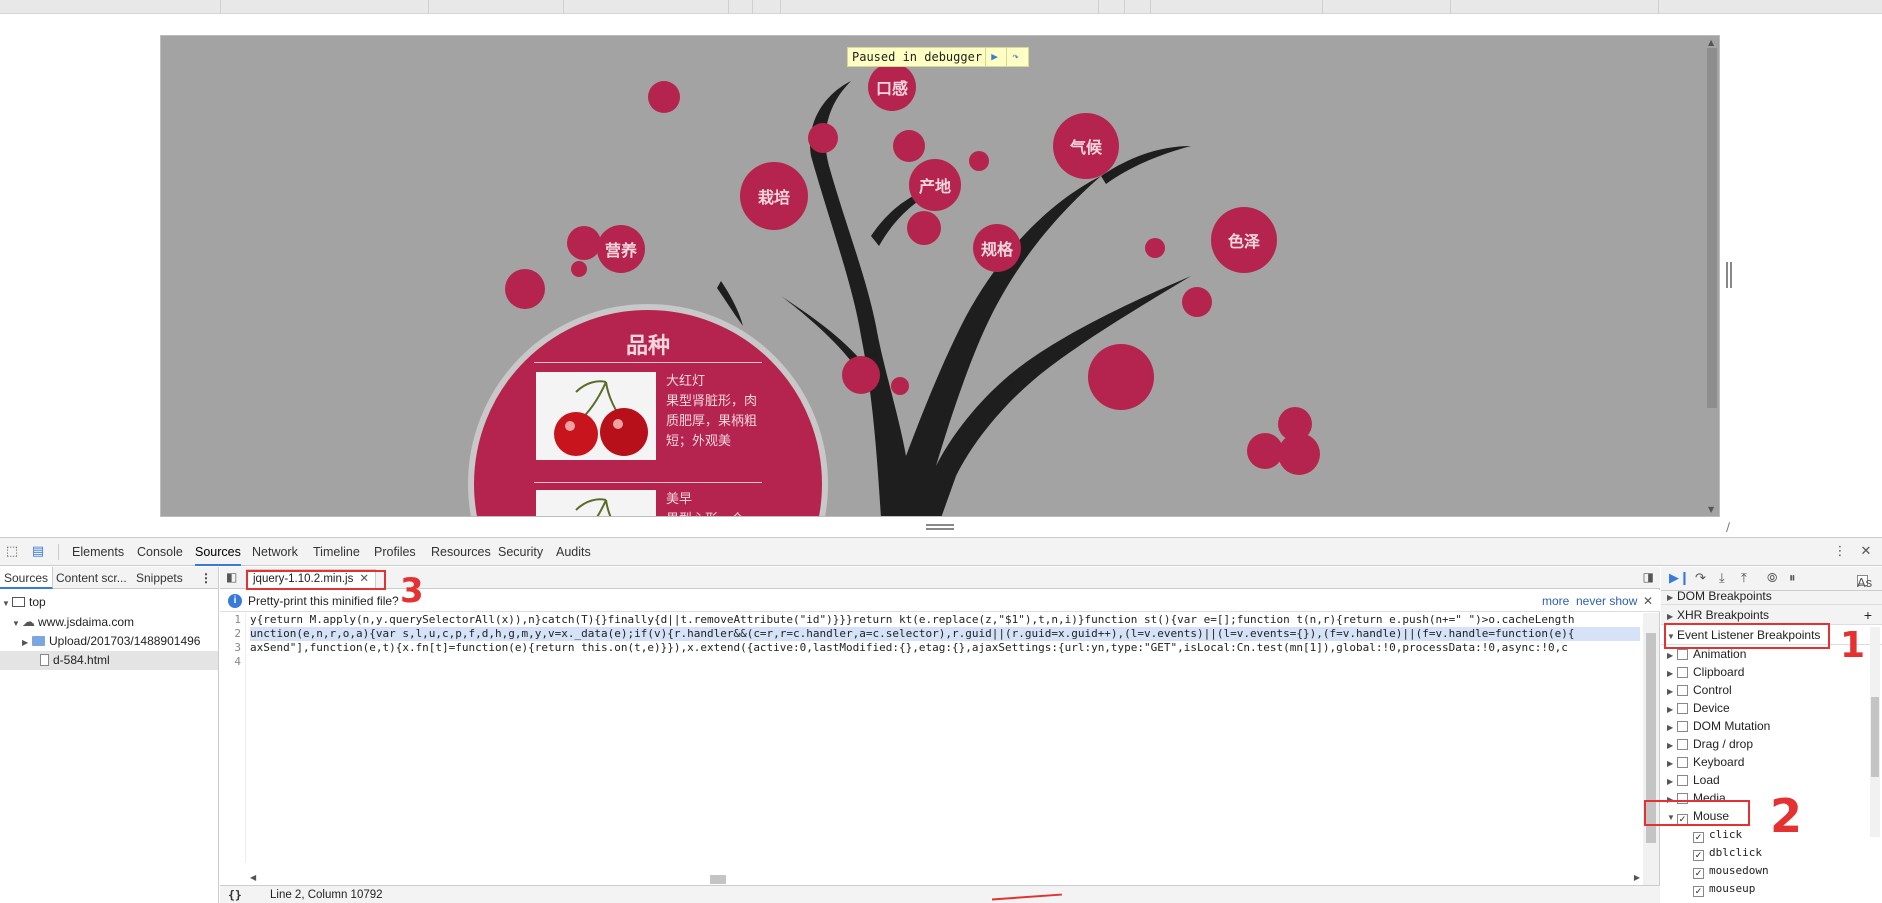 Image resolution: width=1882 pixels, height=903 pixels. I want to click on tree-file: d-584.html, so click(109, 660).